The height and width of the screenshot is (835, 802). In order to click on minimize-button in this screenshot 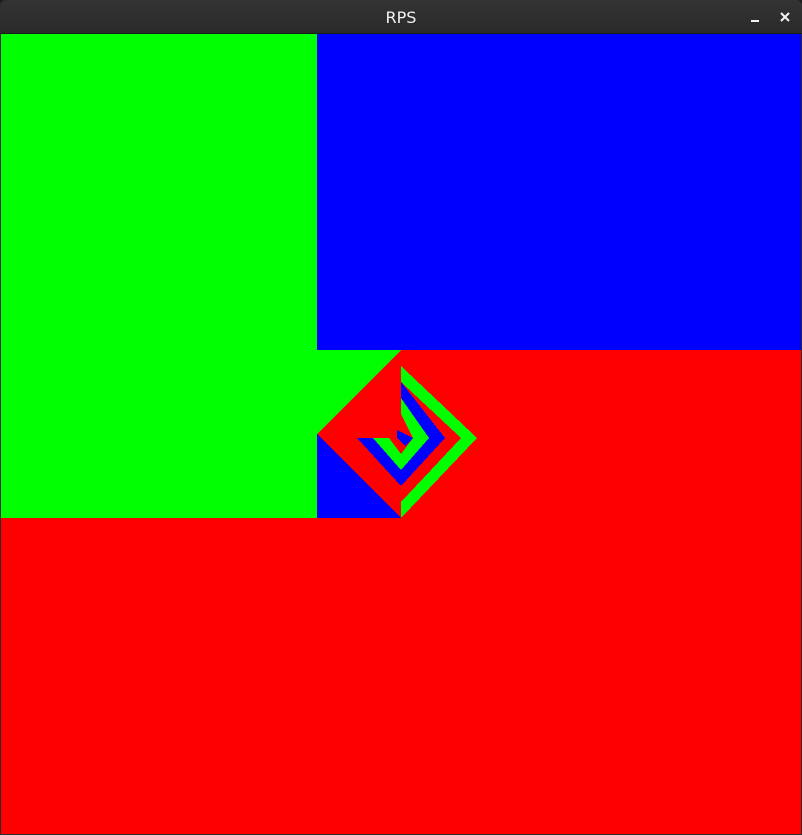, I will do `click(755, 17)`.